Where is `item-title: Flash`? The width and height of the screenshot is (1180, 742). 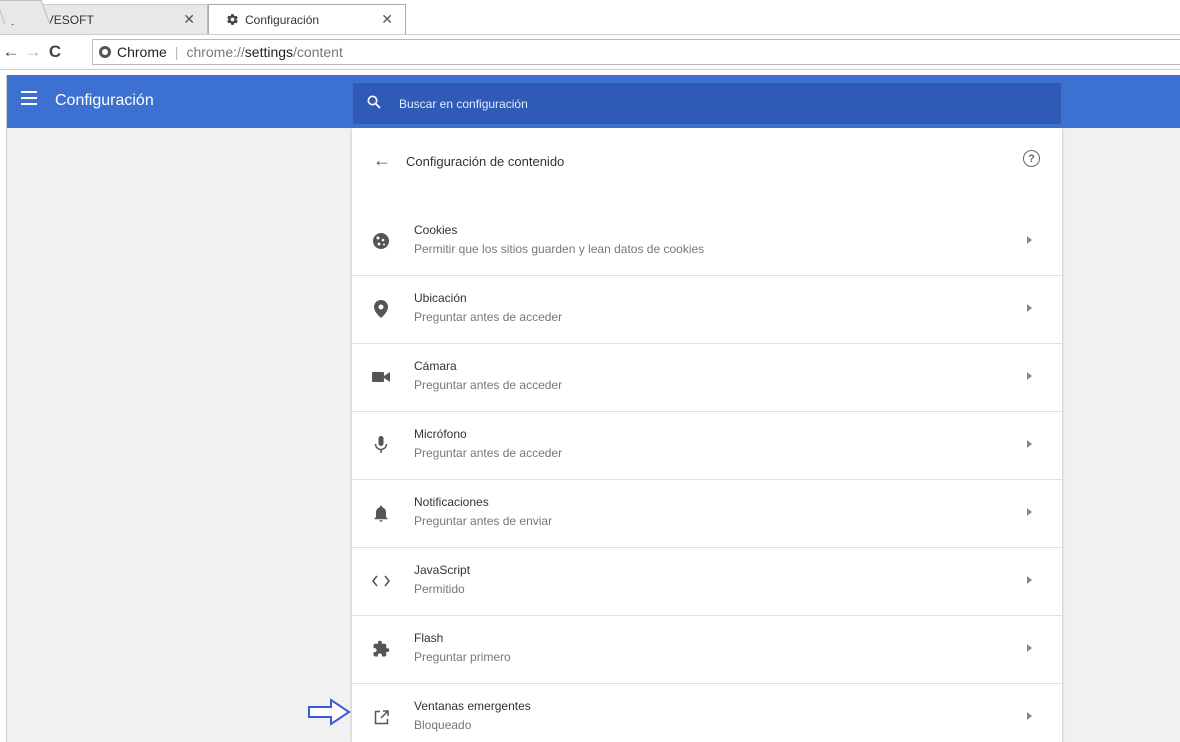
item-title: Flash is located at coordinates (429, 638).